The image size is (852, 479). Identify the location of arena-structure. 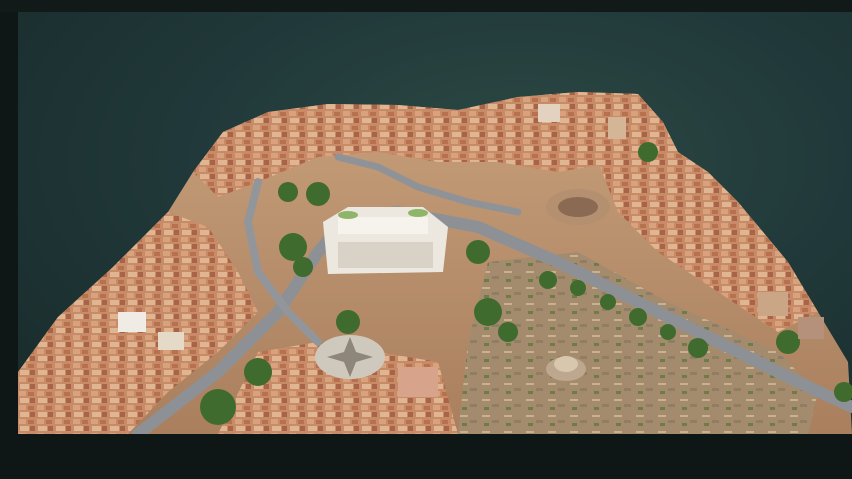
(578, 207).